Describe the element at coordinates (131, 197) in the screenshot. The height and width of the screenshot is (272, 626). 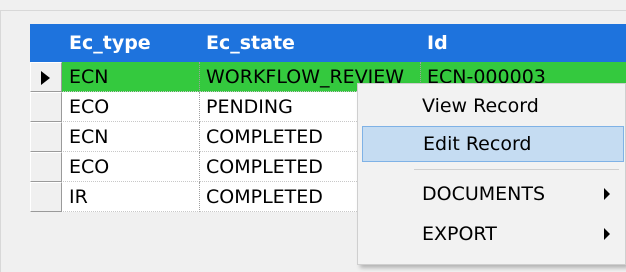
I see `cell-ec-type: IR` at that location.